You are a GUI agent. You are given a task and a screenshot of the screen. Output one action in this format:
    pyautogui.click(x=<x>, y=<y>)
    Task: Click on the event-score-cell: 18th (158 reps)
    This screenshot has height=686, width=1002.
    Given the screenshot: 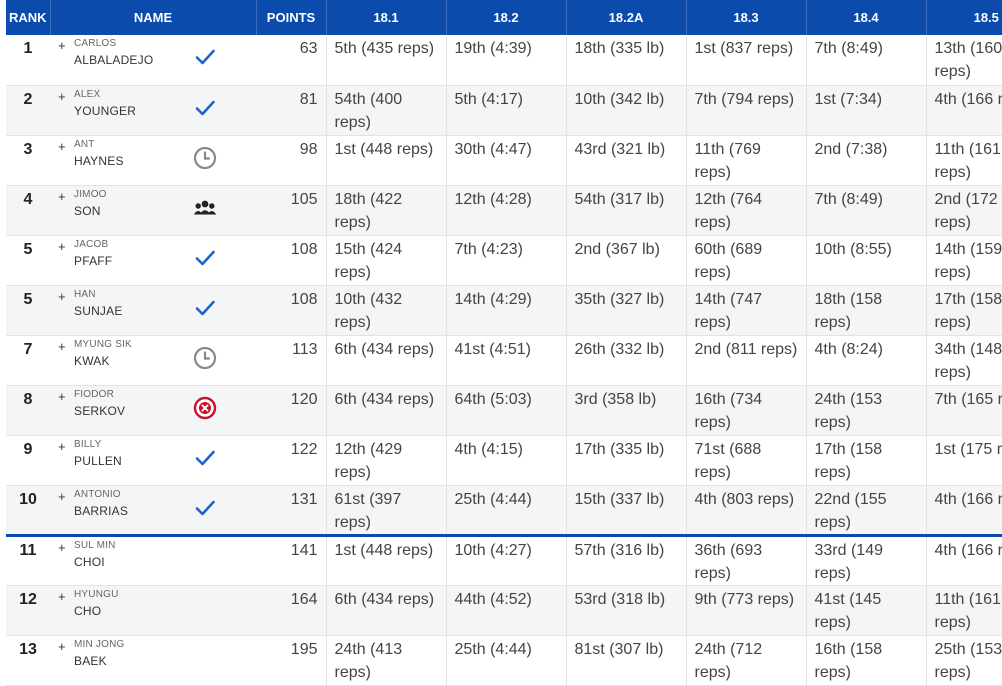 What is the action you would take?
    pyautogui.click(x=866, y=310)
    